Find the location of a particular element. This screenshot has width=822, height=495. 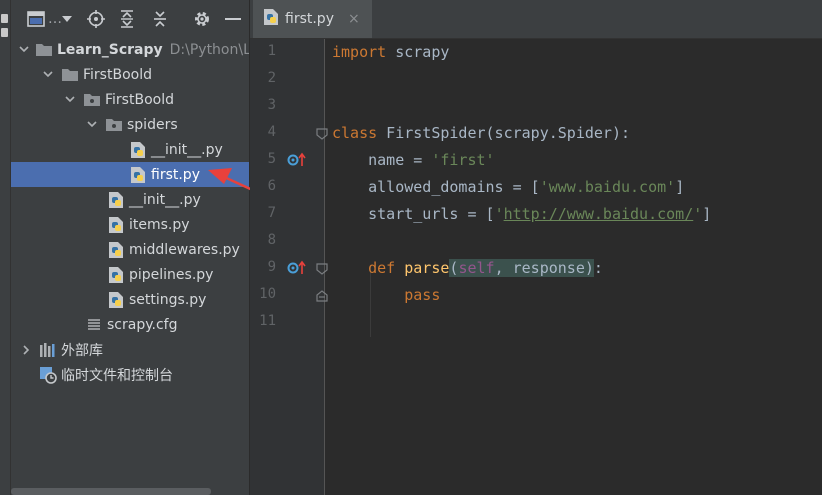

code-line-7: start_urls = ['http://www.baidu.com/'] is located at coordinates (521, 214).